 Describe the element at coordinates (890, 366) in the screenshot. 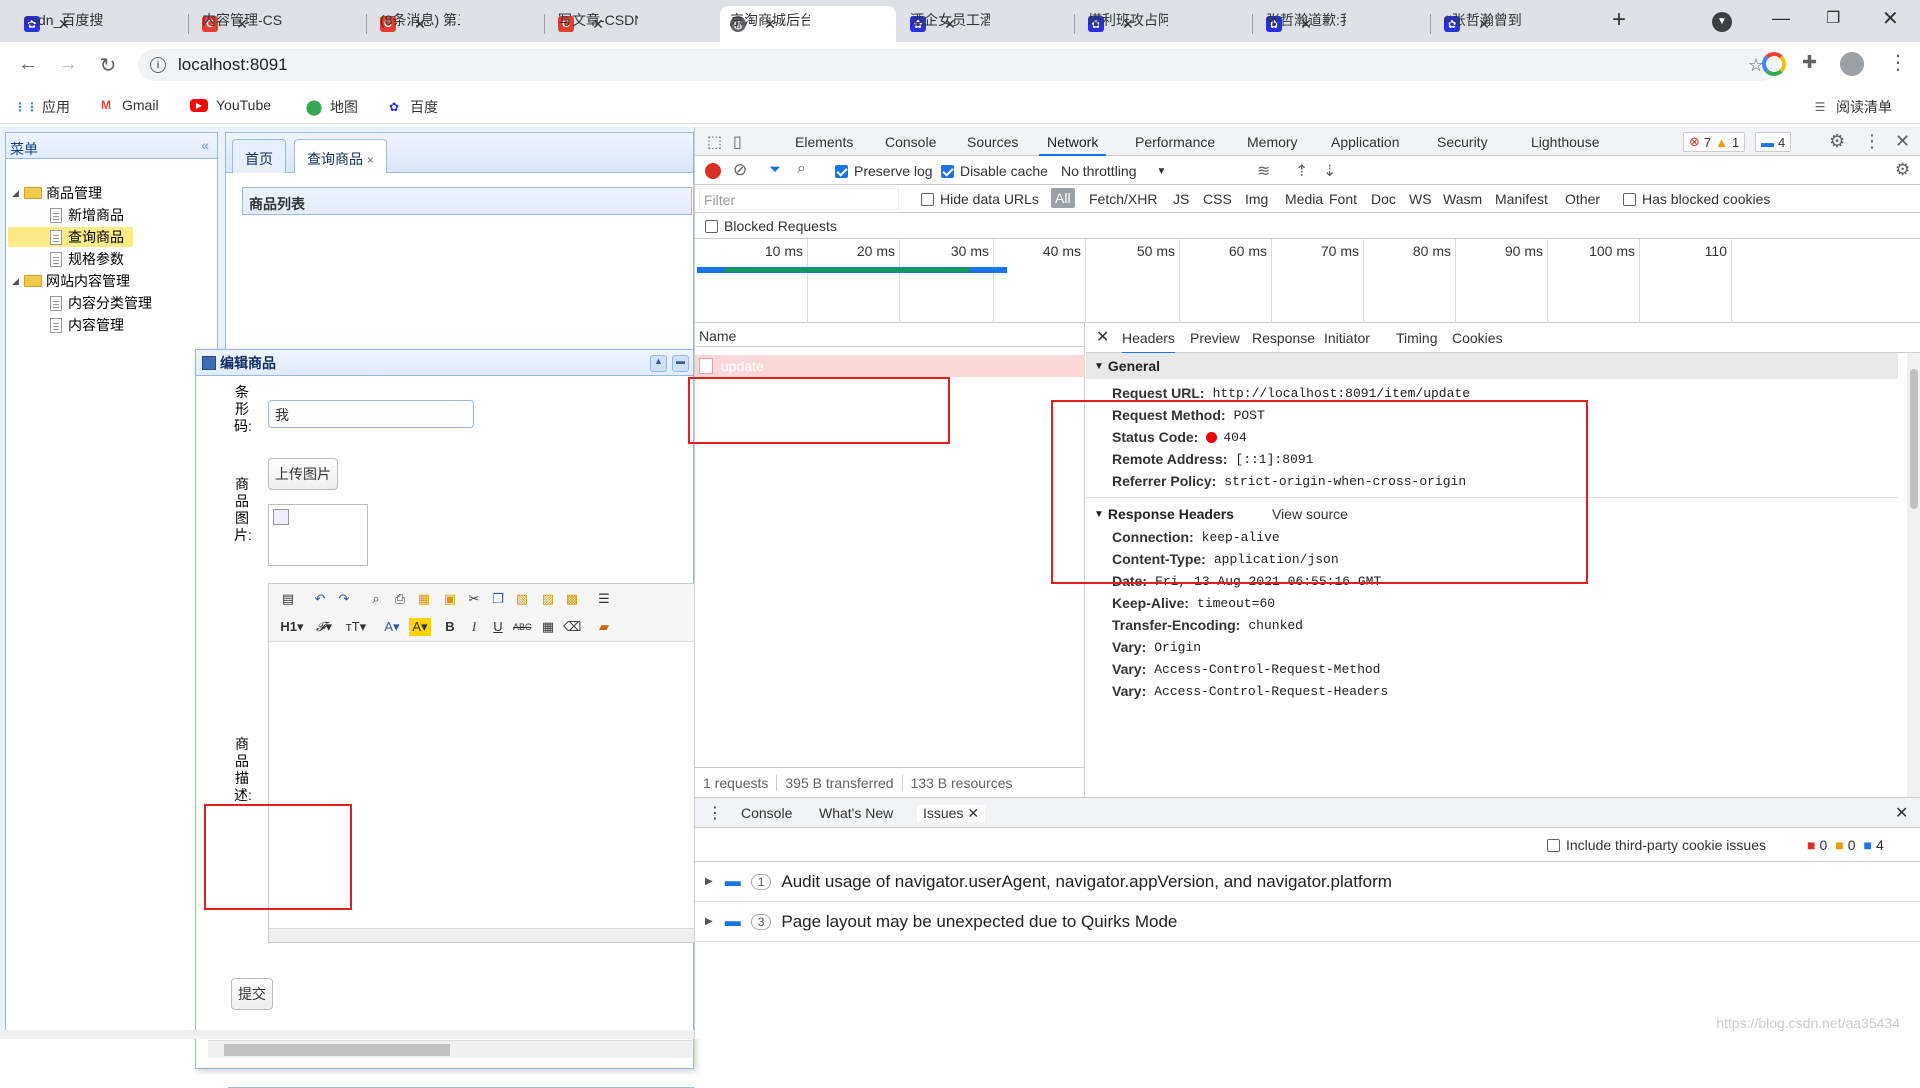

I see `request-row-update: update` at that location.